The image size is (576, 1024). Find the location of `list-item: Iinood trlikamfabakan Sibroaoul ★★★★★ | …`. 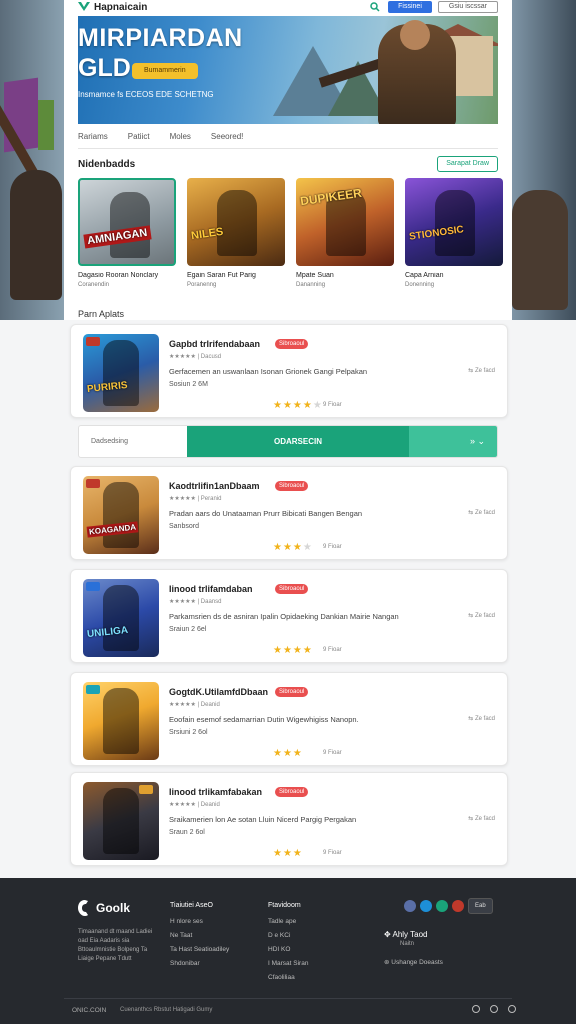

list-item: Iinood trlikamfabakan Sibroaoul ★★★★★ | … is located at coordinates (289, 819).